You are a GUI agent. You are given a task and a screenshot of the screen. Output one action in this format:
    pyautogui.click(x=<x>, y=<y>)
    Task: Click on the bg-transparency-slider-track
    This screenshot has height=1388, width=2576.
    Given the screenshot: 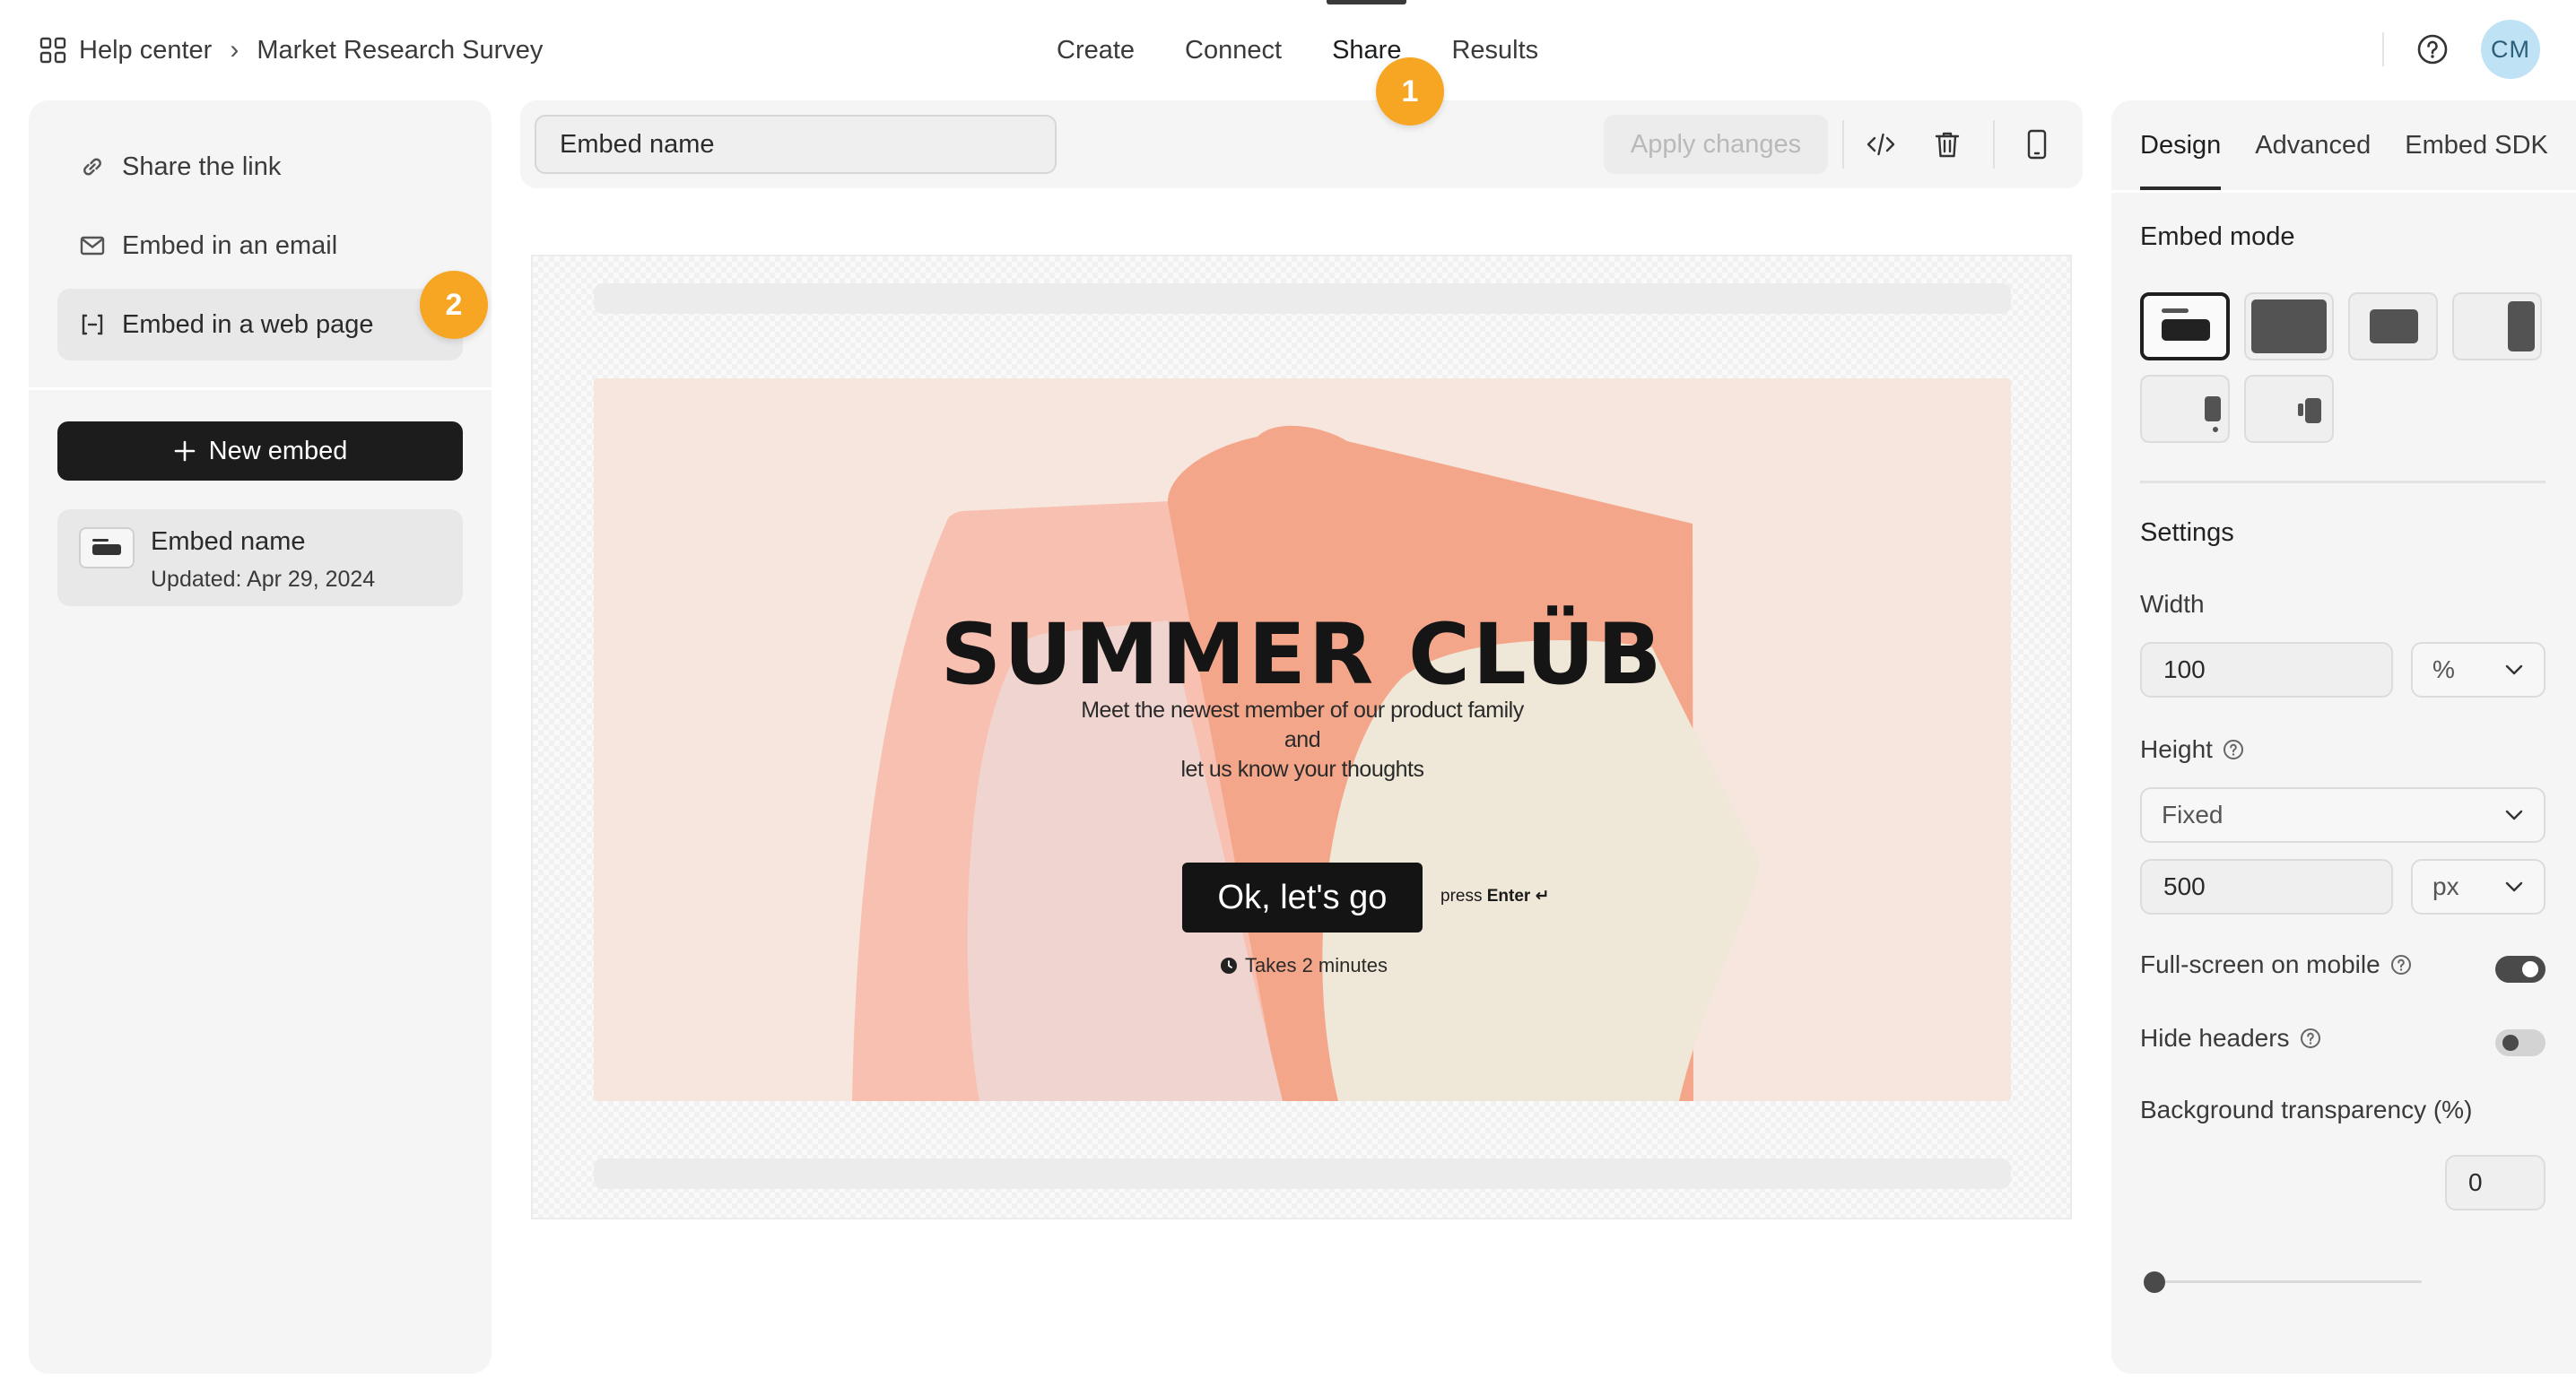 What is the action you would take?
    pyautogui.click(x=2288, y=1281)
    